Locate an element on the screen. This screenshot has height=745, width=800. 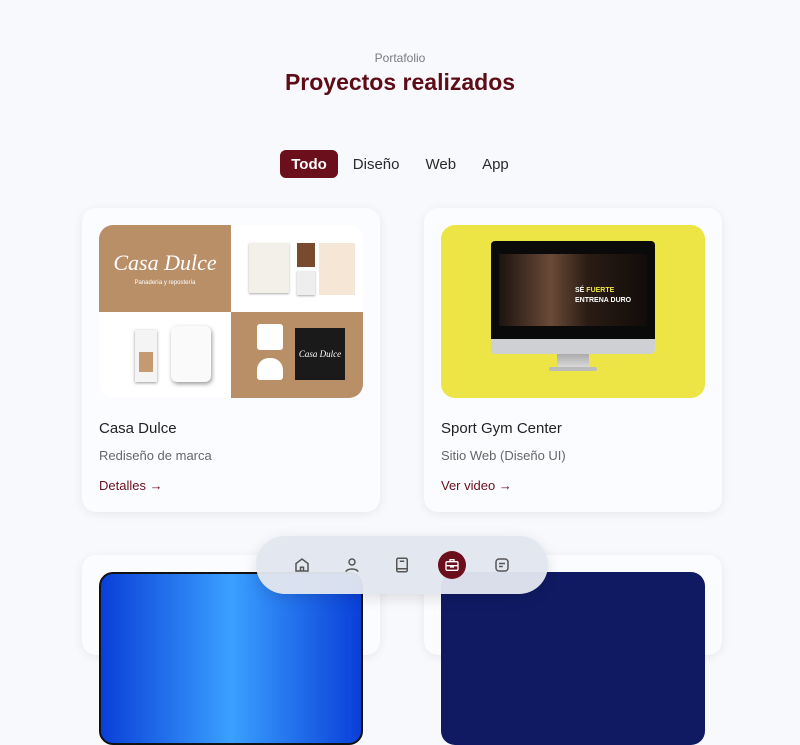
tab-todo: Todo is located at coordinates (309, 164).